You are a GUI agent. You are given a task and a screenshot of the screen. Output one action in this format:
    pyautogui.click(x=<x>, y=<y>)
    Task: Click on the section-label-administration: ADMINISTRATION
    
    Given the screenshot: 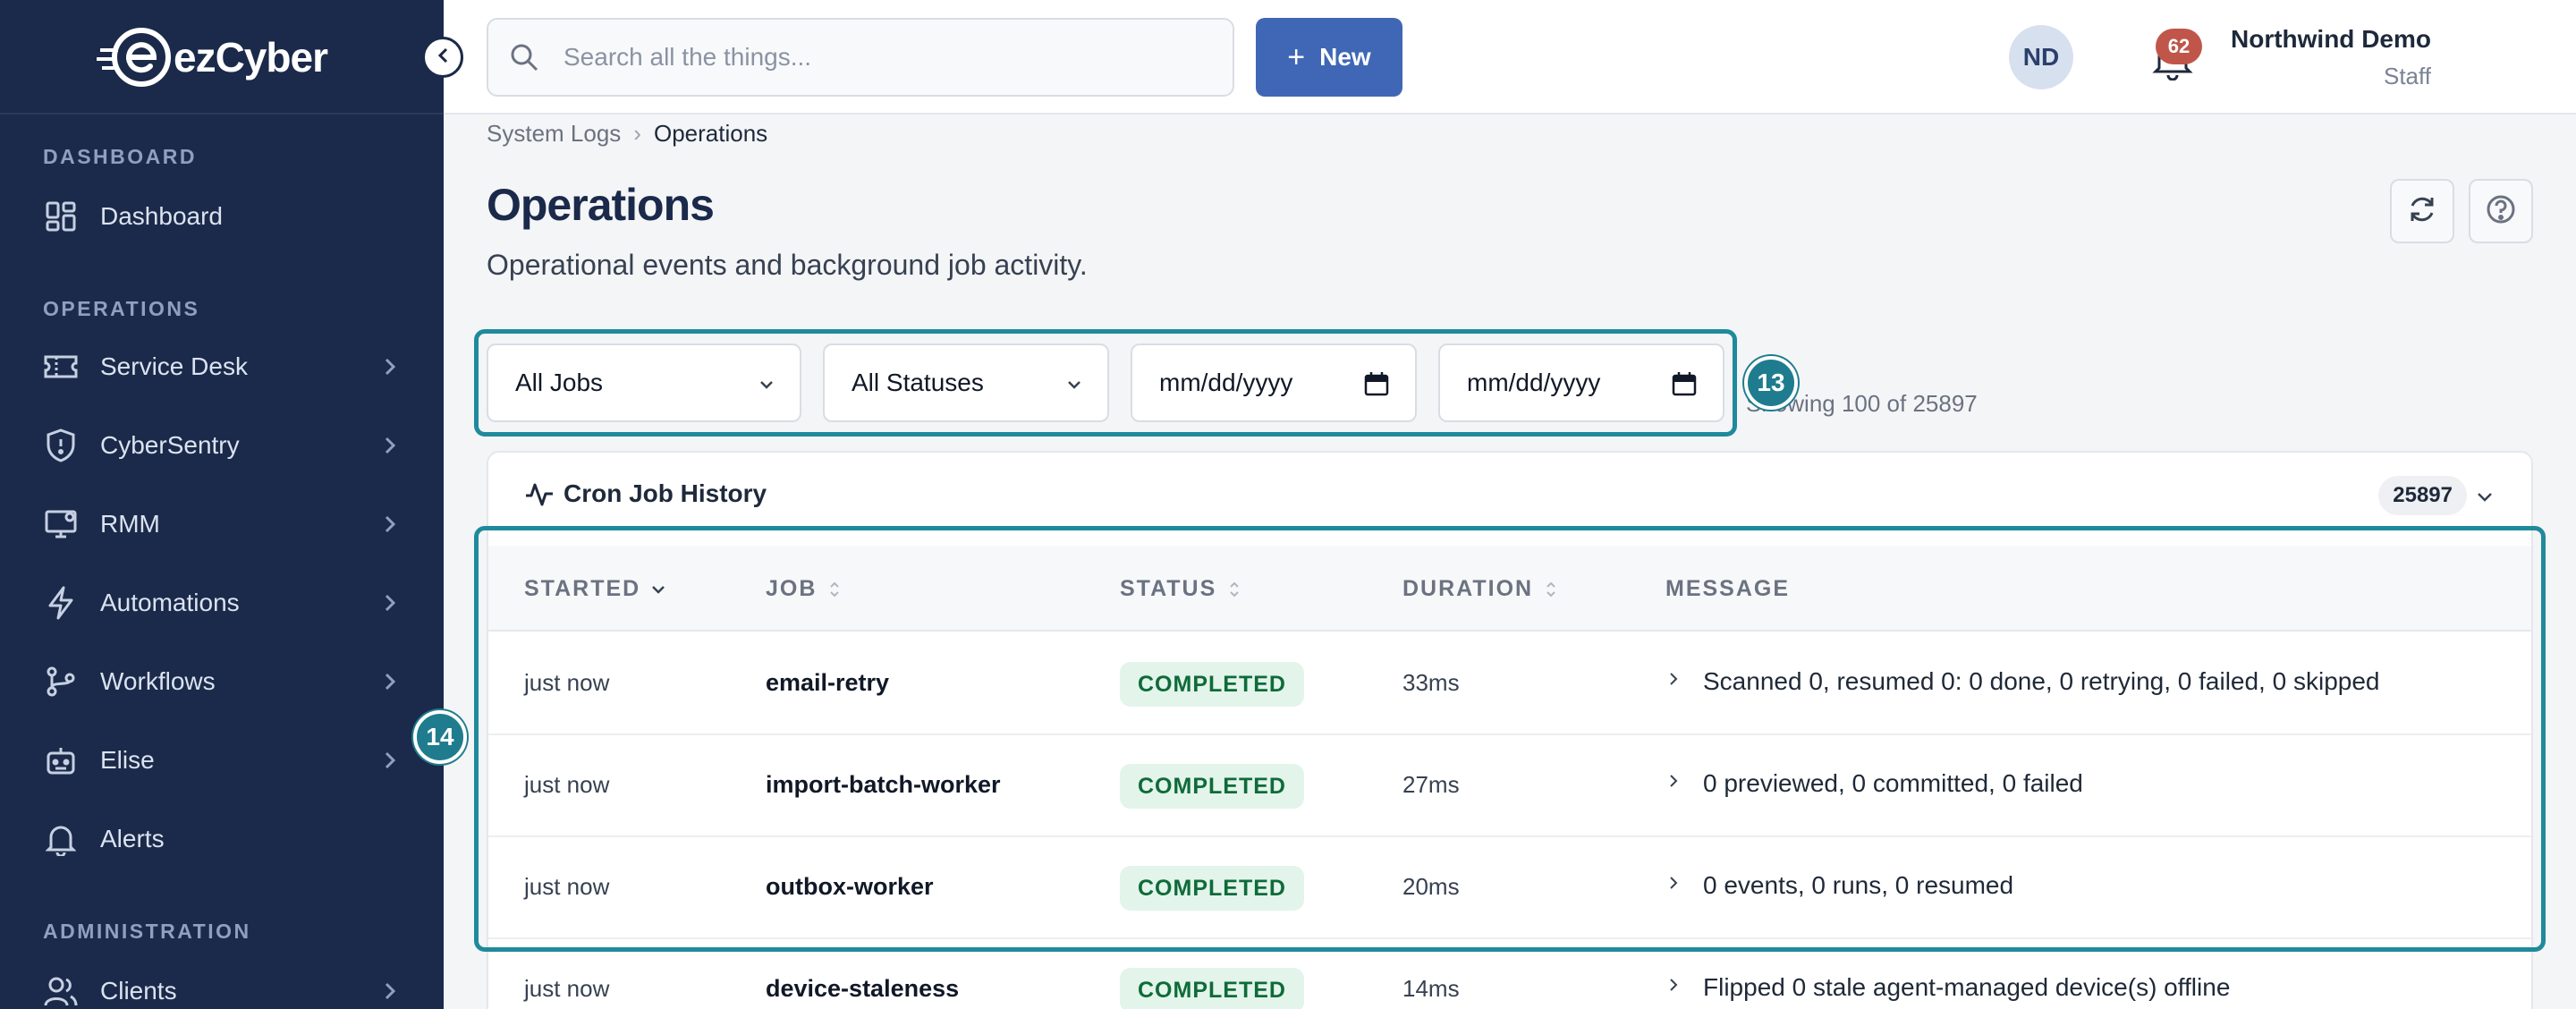 What is the action you would take?
    pyautogui.click(x=147, y=931)
    